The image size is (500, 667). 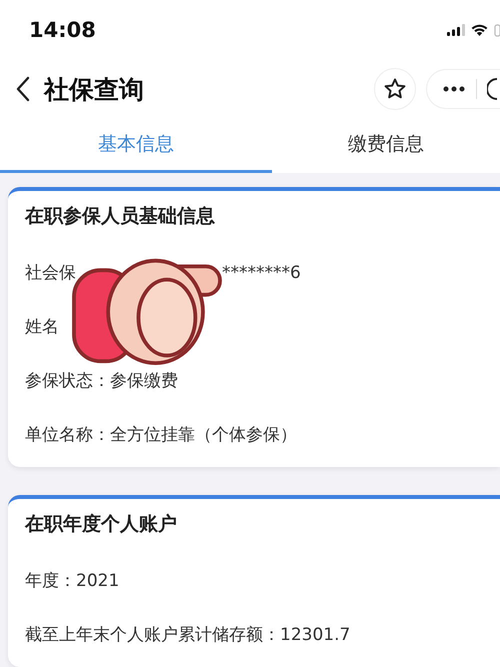 I want to click on status-time: 14:08, so click(x=62, y=30).